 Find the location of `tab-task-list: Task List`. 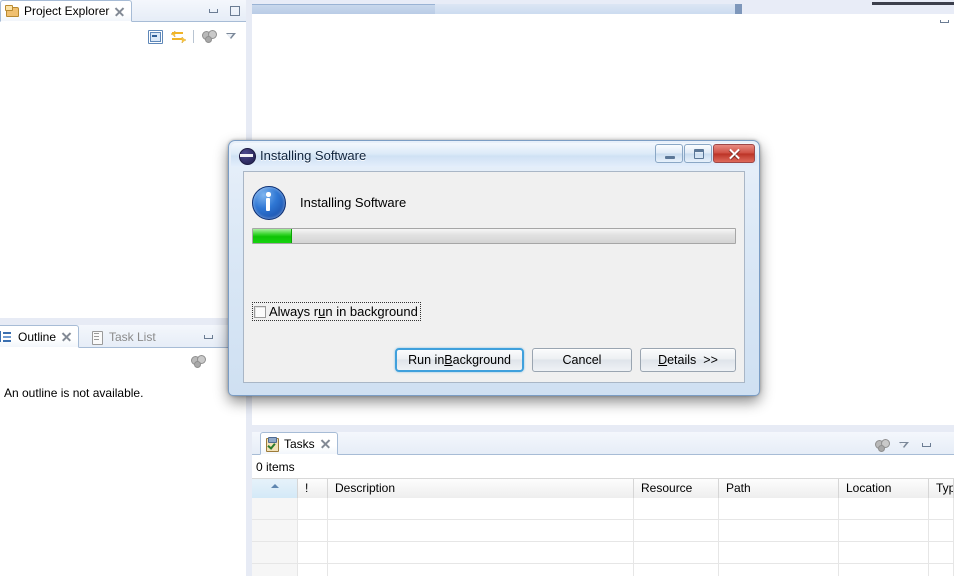

tab-task-list: Task List is located at coordinates (124, 336).